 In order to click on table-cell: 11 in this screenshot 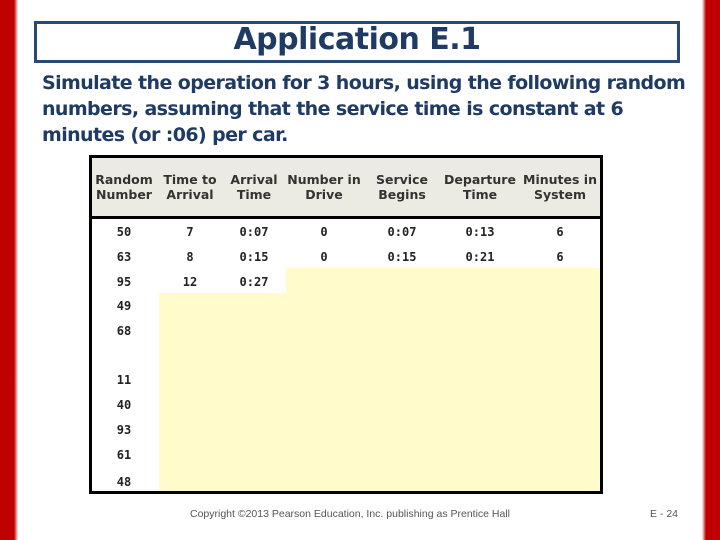, I will do `click(124, 380)`.